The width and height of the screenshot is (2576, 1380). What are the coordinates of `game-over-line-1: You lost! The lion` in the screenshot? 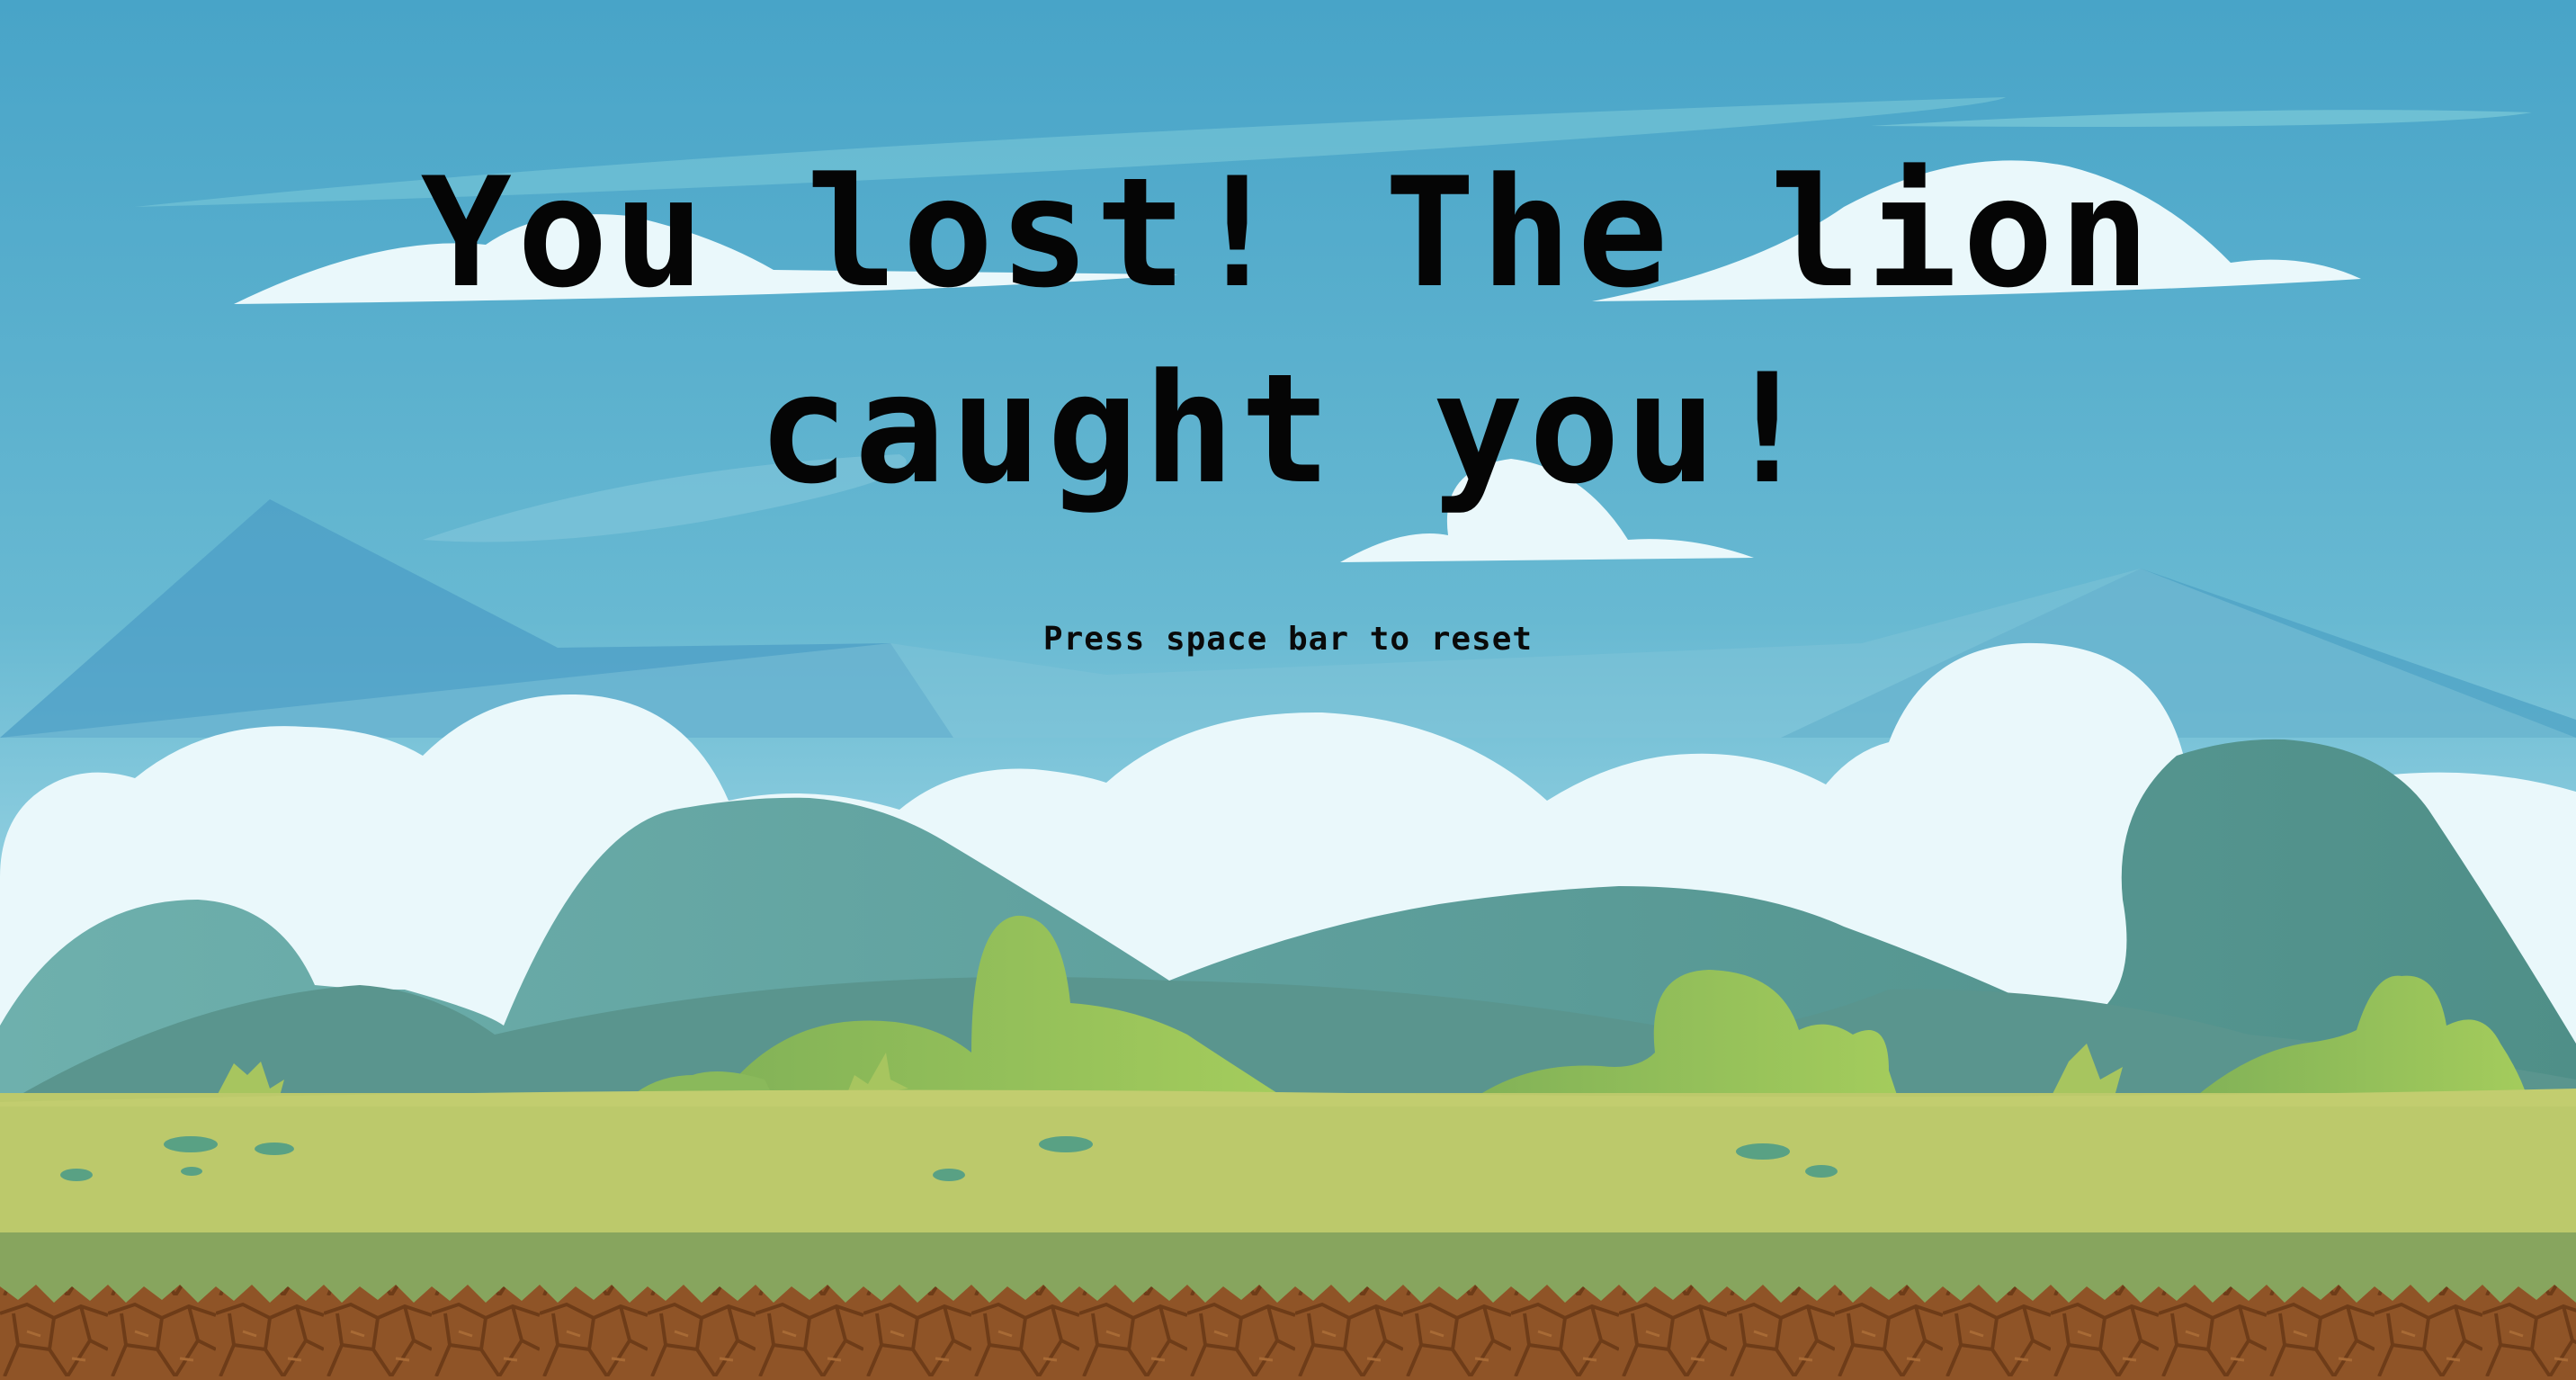 It's located at (1288, 233).